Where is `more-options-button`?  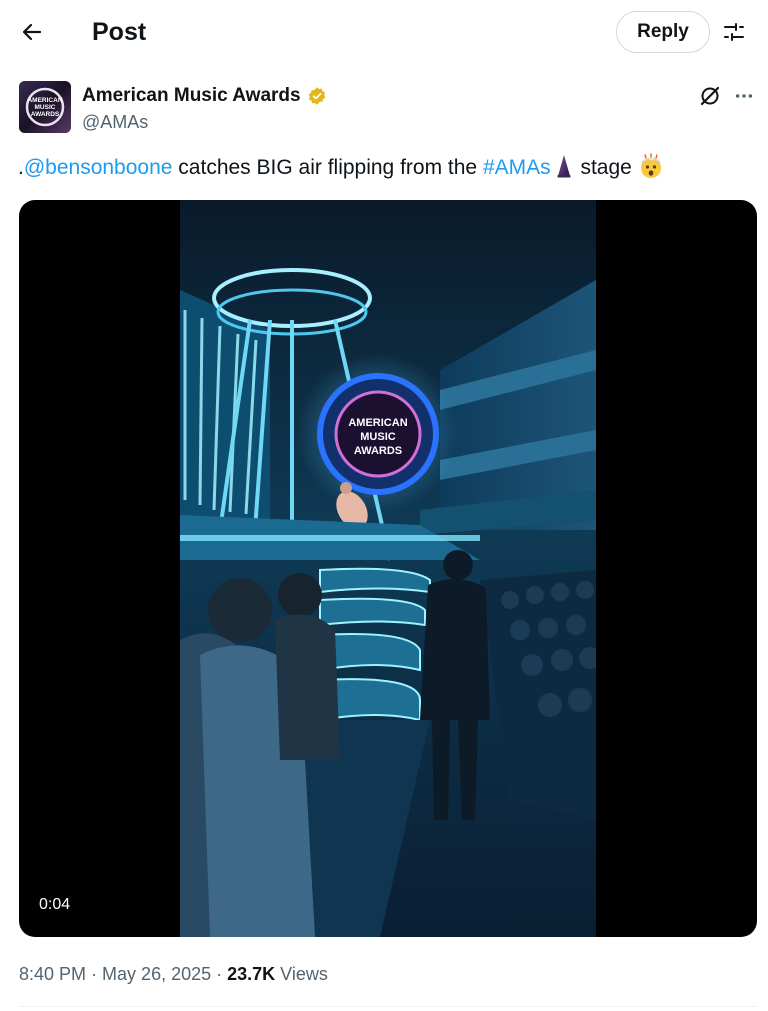
more-options-button is located at coordinates (744, 96).